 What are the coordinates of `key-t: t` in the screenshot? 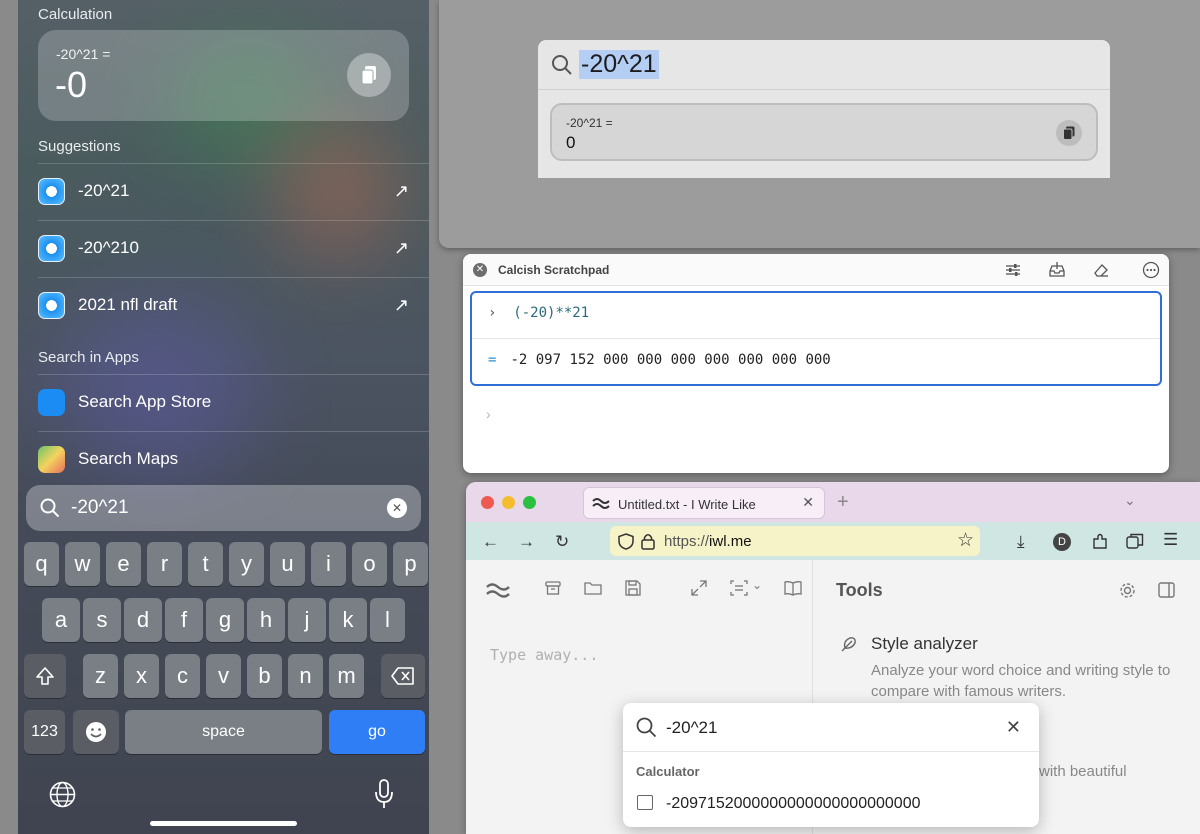 It's located at (205, 564).